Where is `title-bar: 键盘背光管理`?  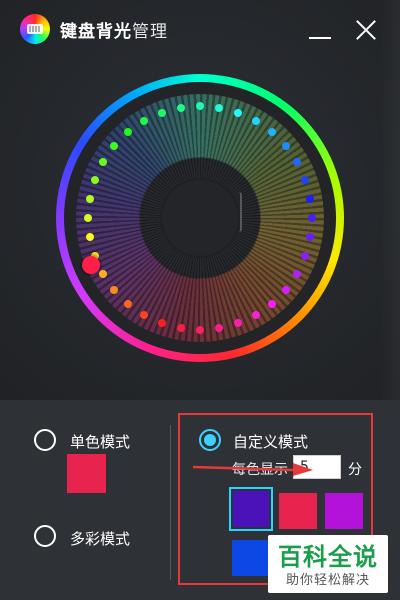 title-bar: 键盘背光管理 is located at coordinates (200, 30).